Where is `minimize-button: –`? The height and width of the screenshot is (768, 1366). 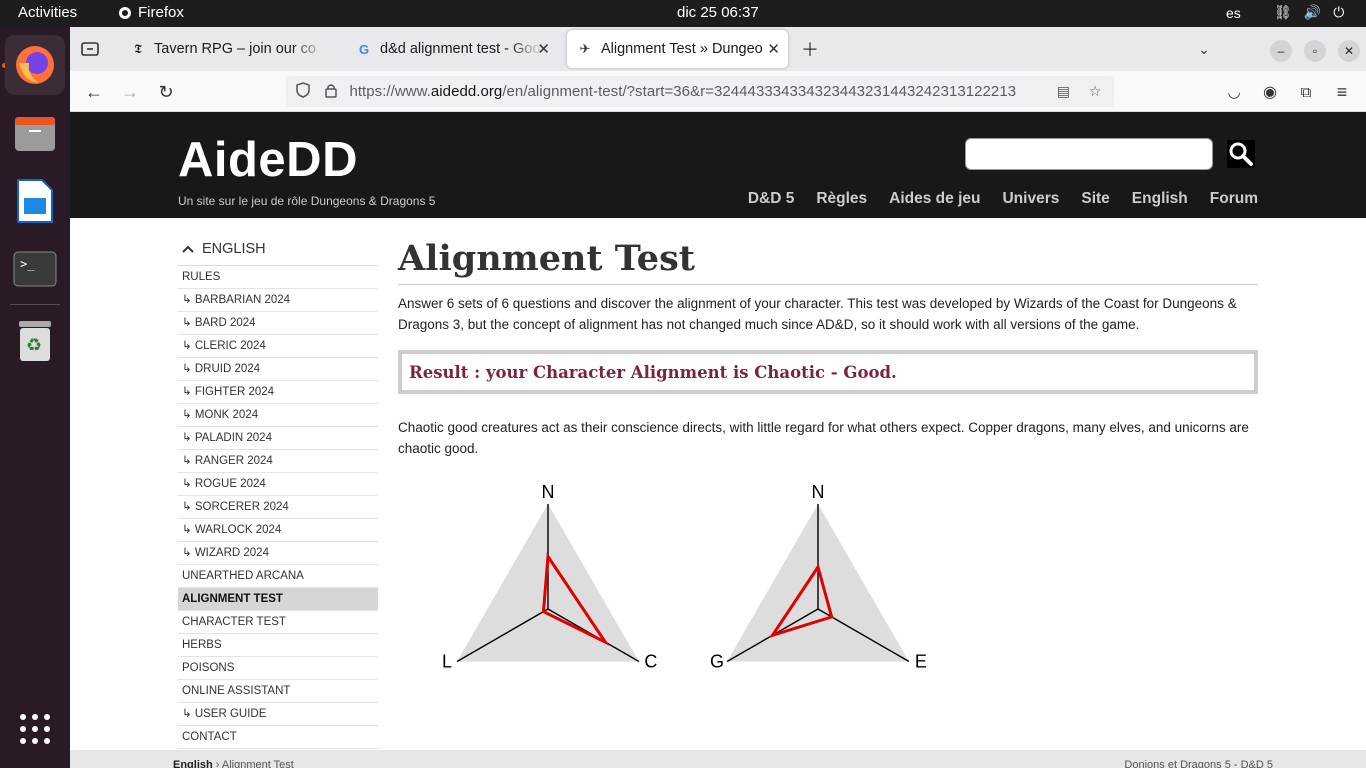 minimize-button: – is located at coordinates (1281, 51).